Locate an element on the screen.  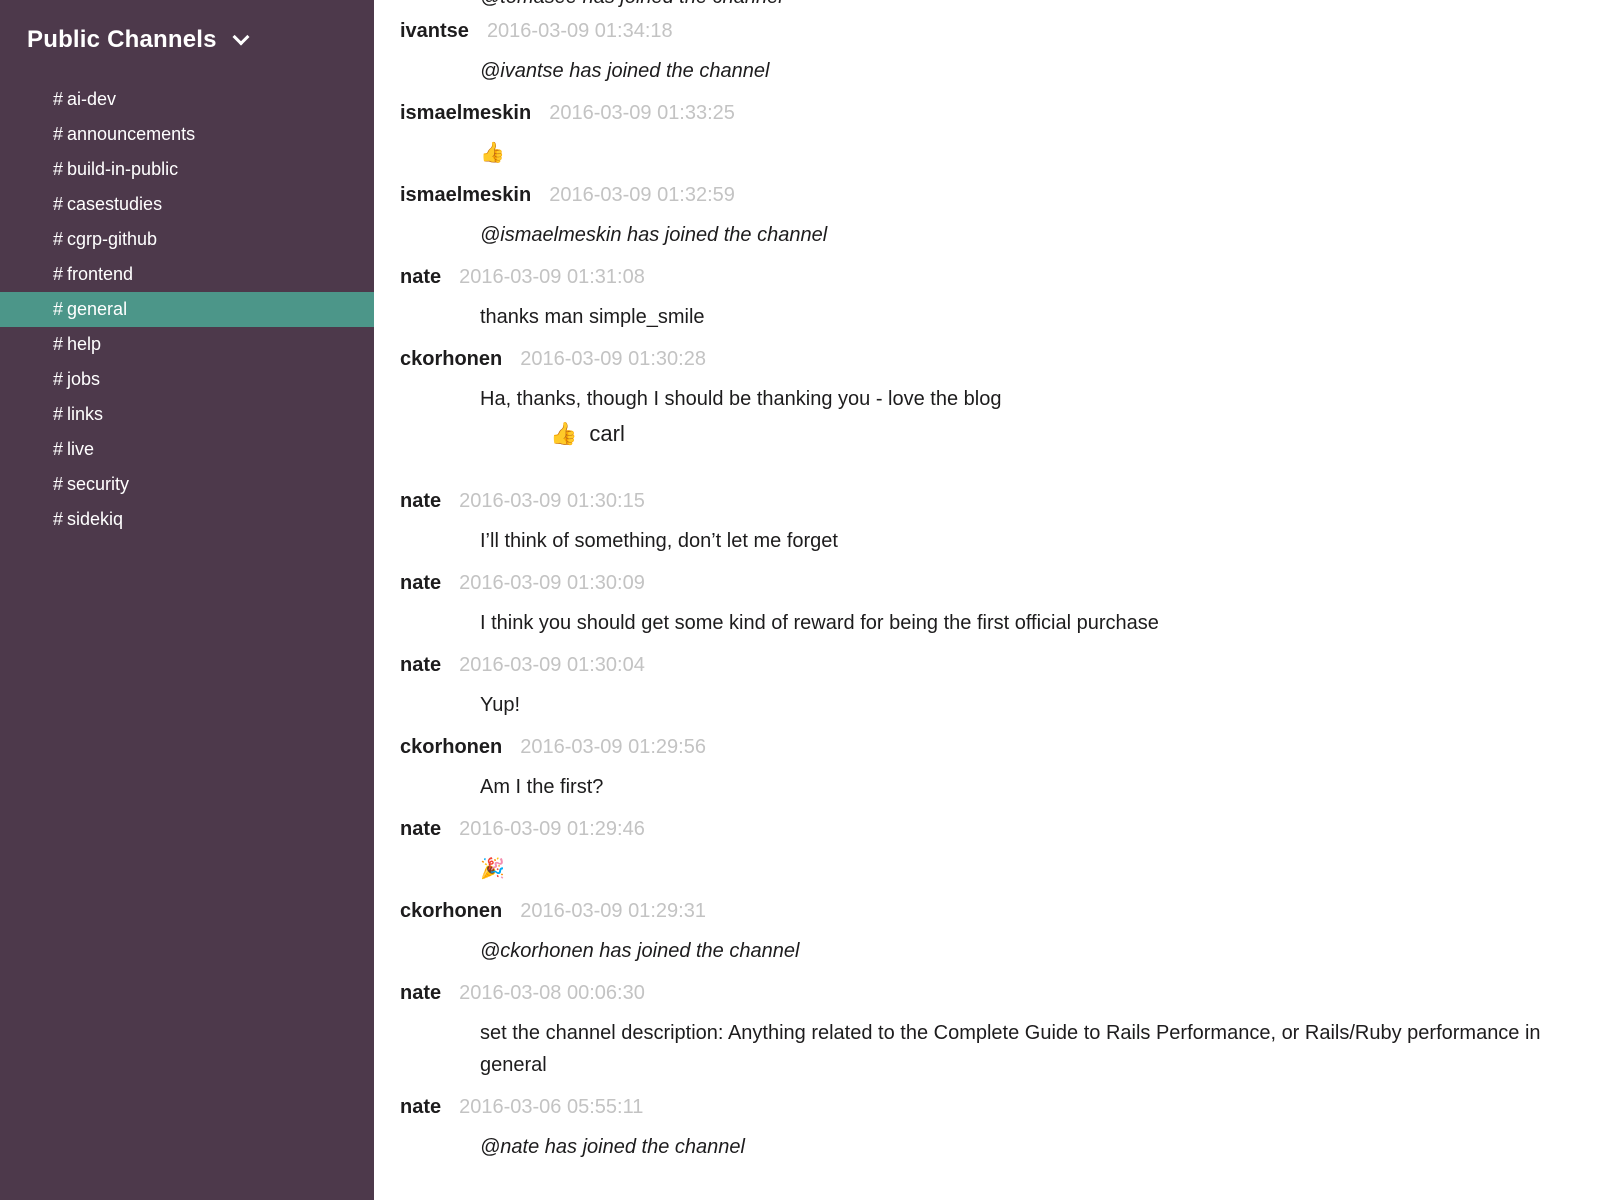
message-item: nate 2016-03-09 01:30:04 Yup! is located at coordinates (990, 687).